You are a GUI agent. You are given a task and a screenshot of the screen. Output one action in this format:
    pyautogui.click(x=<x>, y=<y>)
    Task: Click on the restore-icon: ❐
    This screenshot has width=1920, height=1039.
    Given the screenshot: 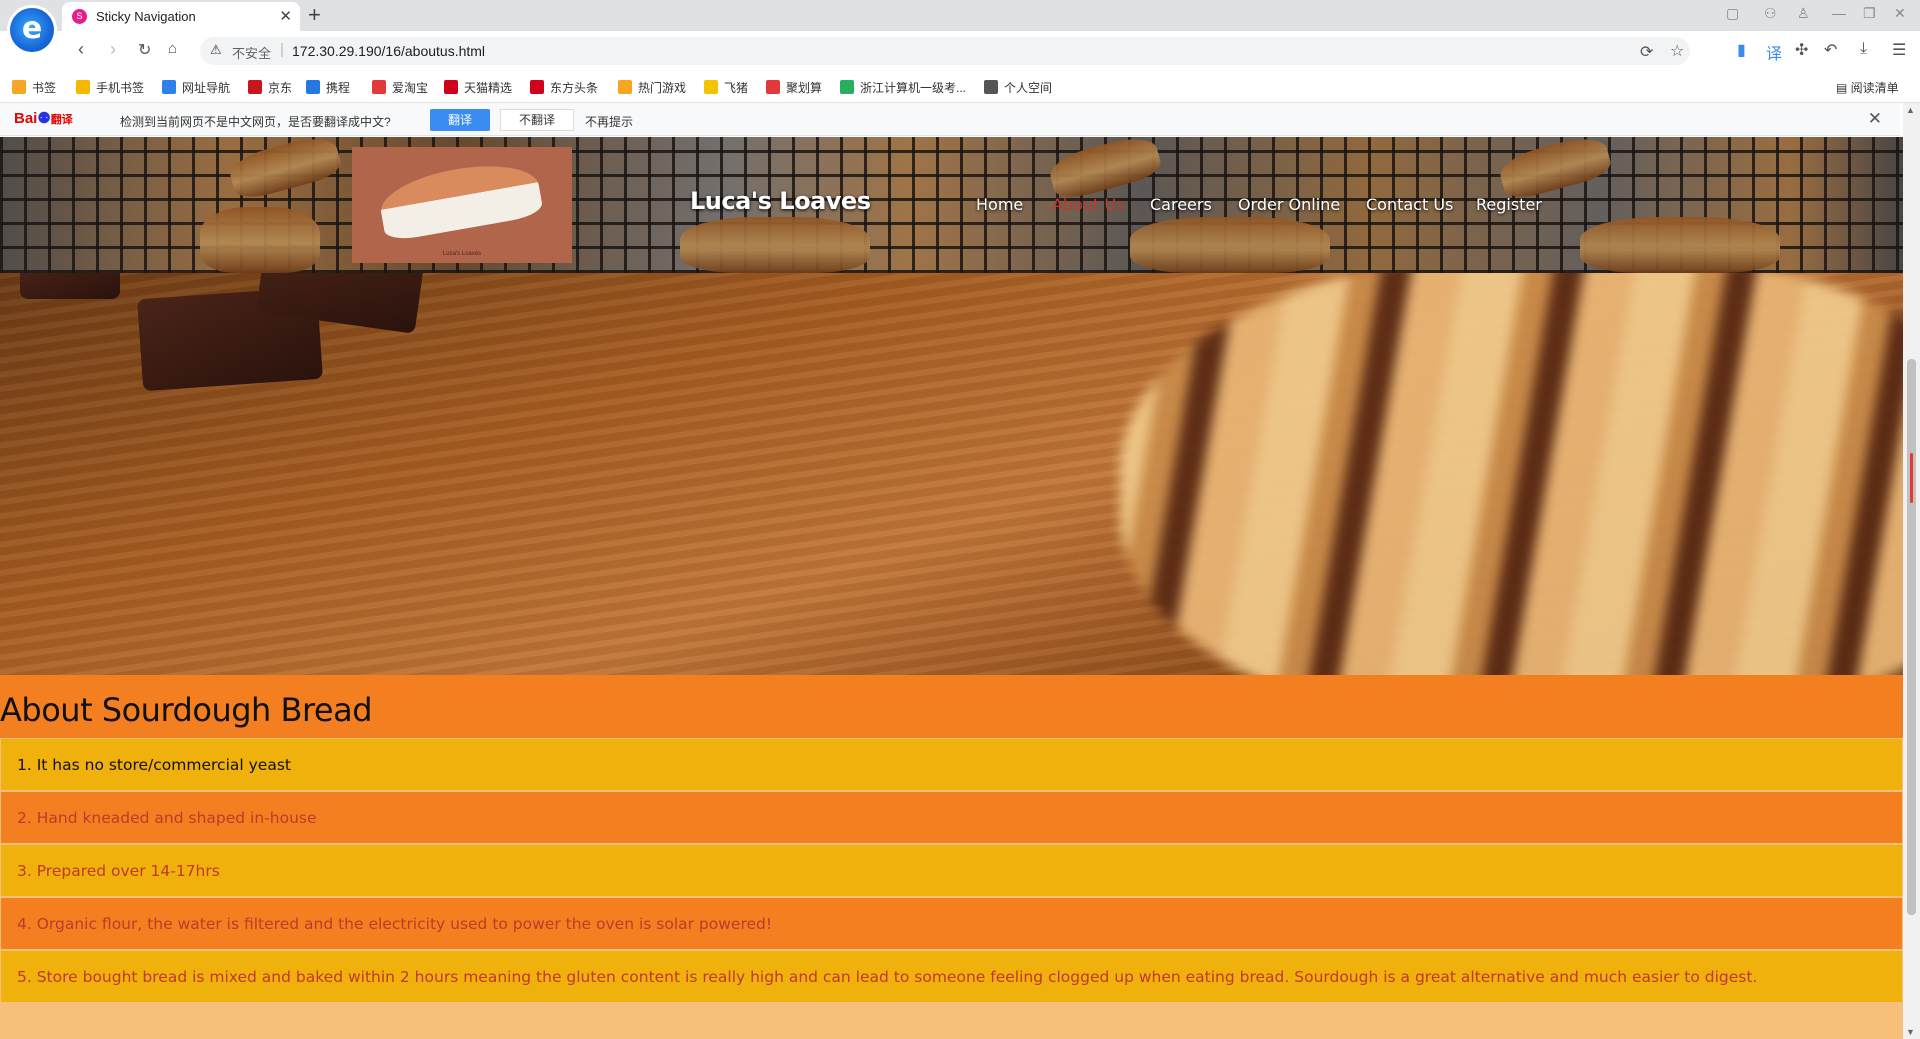 What is the action you would take?
    pyautogui.click(x=1869, y=13)
    